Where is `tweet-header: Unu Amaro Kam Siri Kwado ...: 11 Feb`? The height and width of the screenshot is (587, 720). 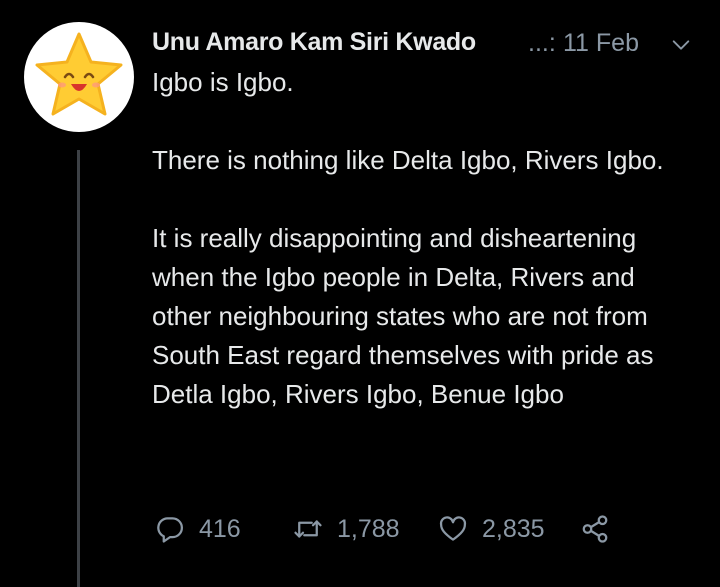
tweet-header: Unu Amaro Kam Siri Kwado ...: 11 Feb is located at coordinates (426, 44).